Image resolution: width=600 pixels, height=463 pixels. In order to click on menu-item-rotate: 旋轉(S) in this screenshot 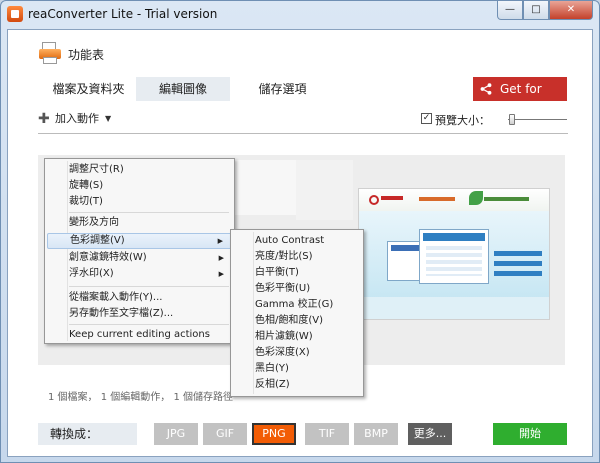, I will do `click(139, 186)`.